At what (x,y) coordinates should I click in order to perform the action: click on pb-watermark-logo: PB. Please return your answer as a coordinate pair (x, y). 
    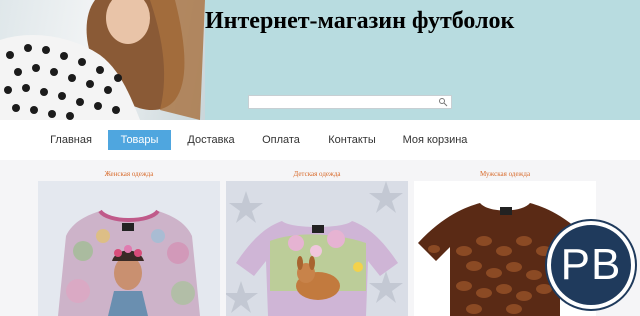
    Looking at the image, I should click on (591, 265).